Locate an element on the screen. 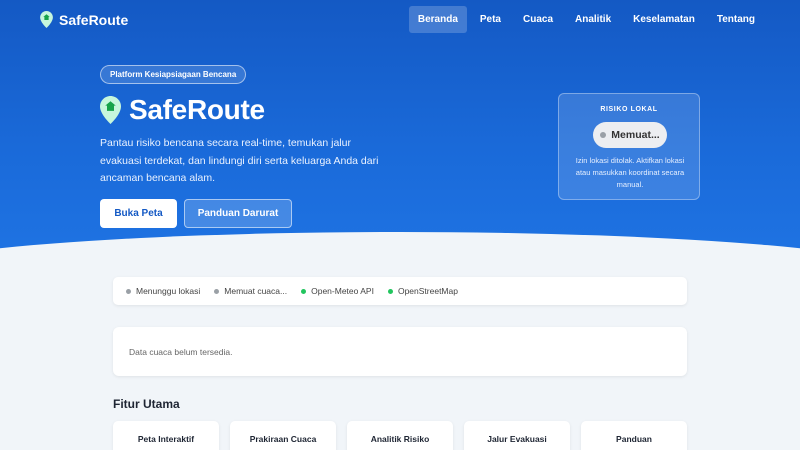 The image size is (800, 450). hero-title-text: SafeRoute is located at coordinates (197, 109).